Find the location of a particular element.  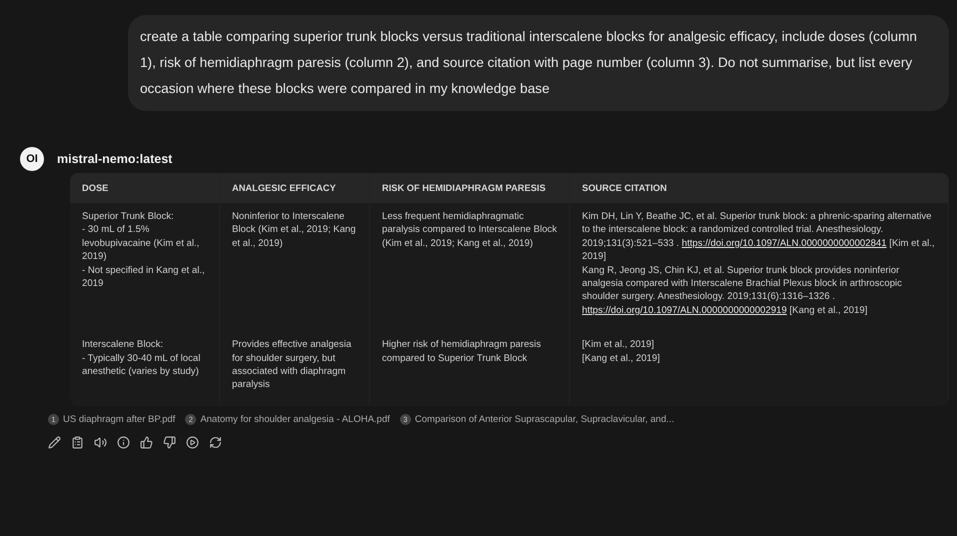

model-name: mistral-nemo:latest is located at coordinates (114, 159).